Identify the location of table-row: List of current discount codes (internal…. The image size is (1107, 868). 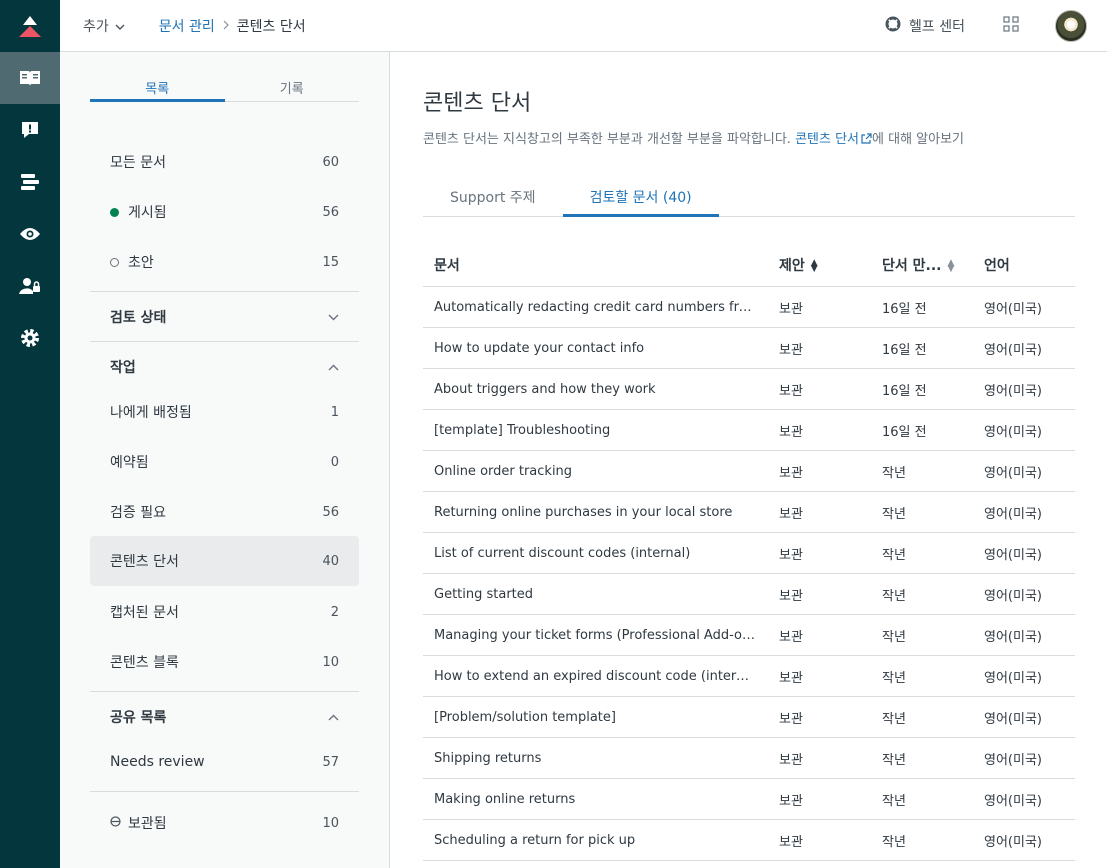
(749, 553).